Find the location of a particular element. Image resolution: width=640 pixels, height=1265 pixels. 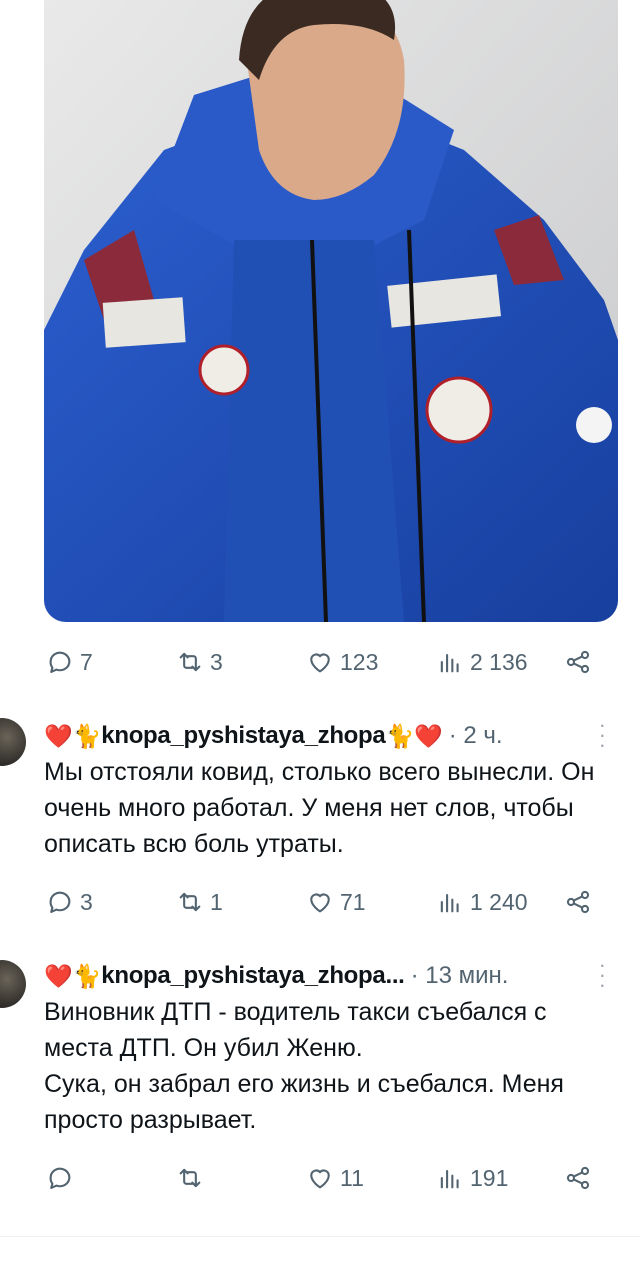

like-count: 71 is located at coordinates (353, 901).